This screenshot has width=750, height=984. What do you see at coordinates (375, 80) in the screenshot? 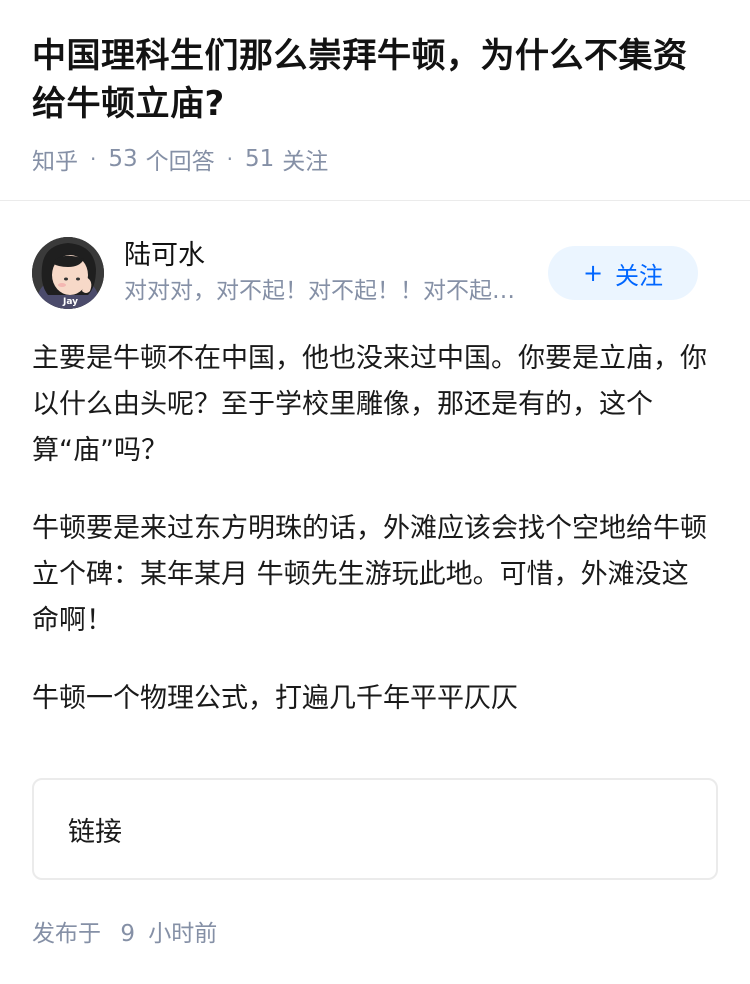
I see `question-title: 中国理科生们那么崇拜牛顿，为什么不集资给牛顿立庙?` at bounding box center [375, 80].